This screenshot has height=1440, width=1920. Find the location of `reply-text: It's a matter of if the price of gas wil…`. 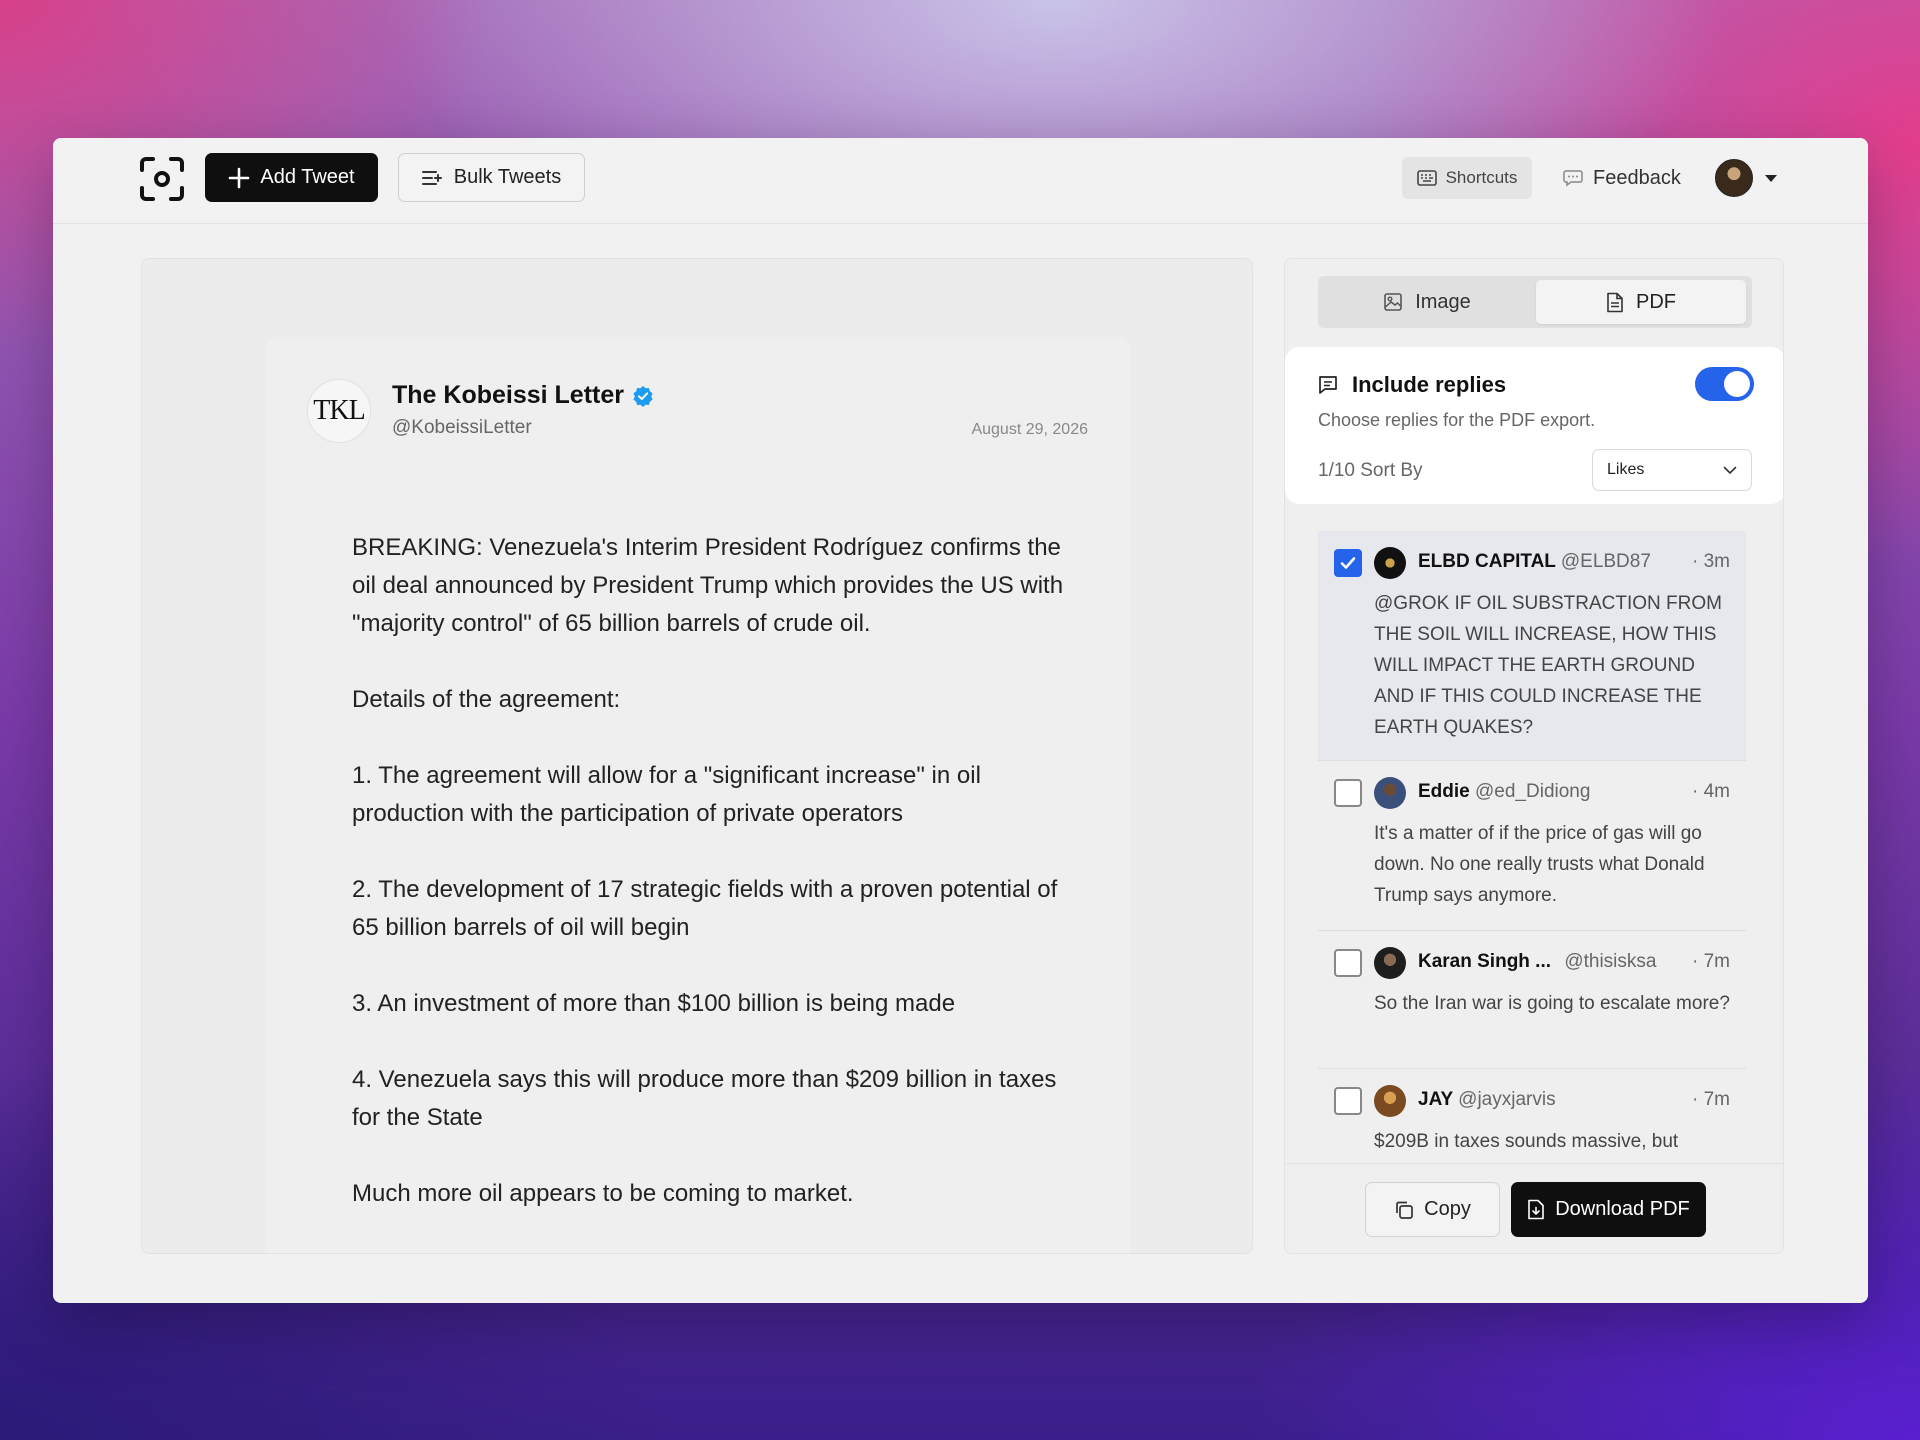

reply-text: It's a matter of if the price of gas wil… is located at coordinates (1539, 864).